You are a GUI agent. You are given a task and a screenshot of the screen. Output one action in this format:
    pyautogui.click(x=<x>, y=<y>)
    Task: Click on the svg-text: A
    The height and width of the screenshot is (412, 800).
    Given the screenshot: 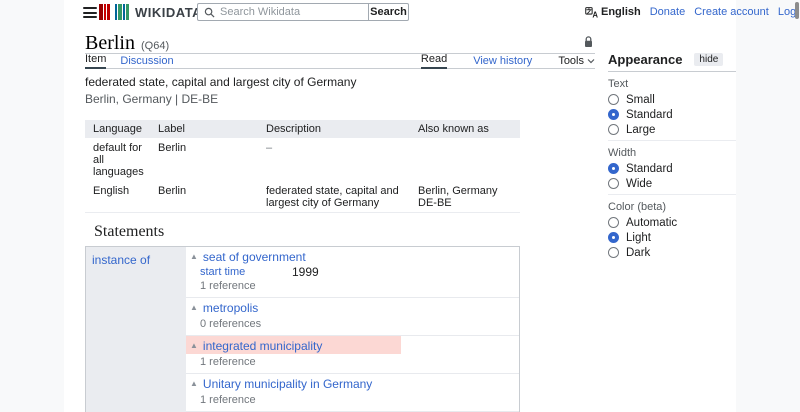 What is the action you would take?
    pyautogui.click(x=595, y=14)
    